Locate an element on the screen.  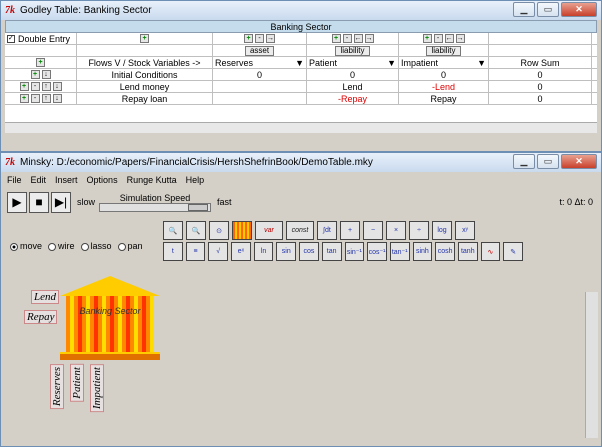
godley-block: Banking Sector is located at coordinates (110, 319).